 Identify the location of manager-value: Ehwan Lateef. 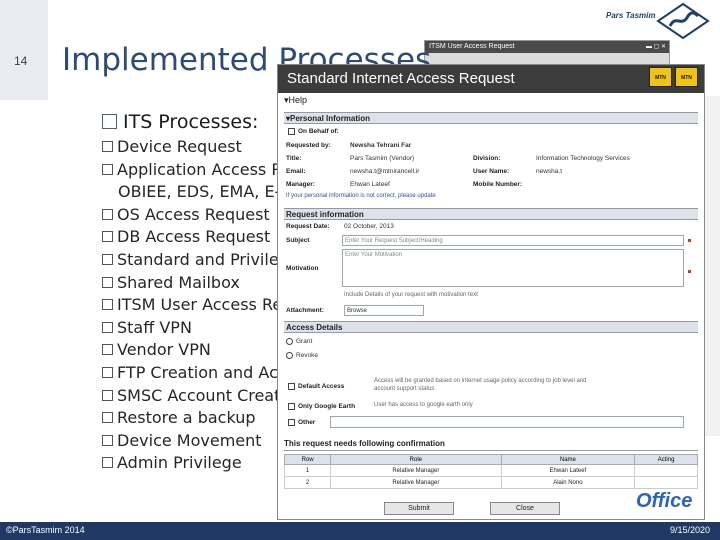
(370, 184).